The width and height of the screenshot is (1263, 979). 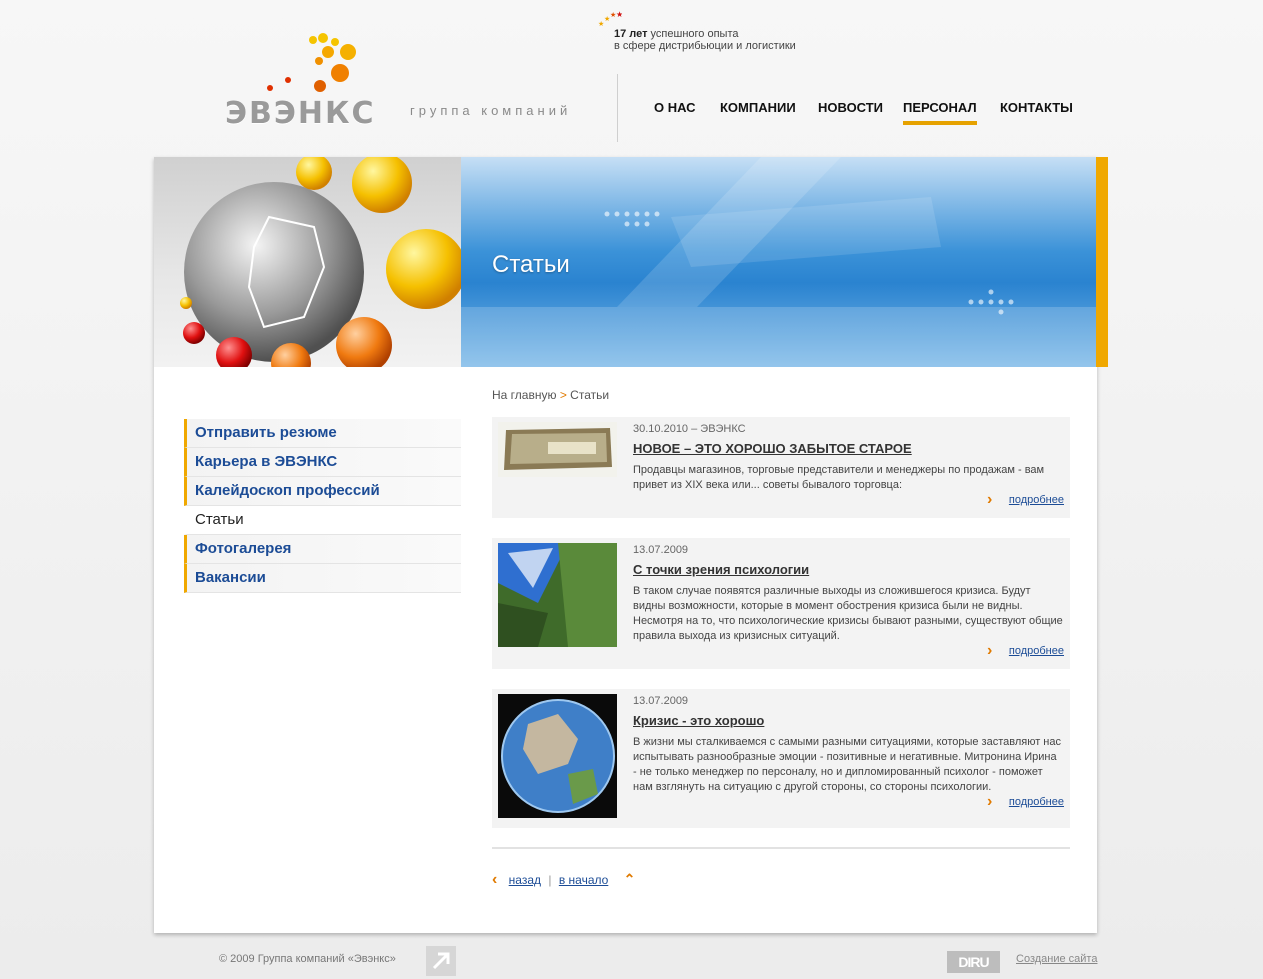 What do you see at coordinates (441, 961) in the screenshot?
I see `arrow-up-right-icon` at bounding box center [441, 961].